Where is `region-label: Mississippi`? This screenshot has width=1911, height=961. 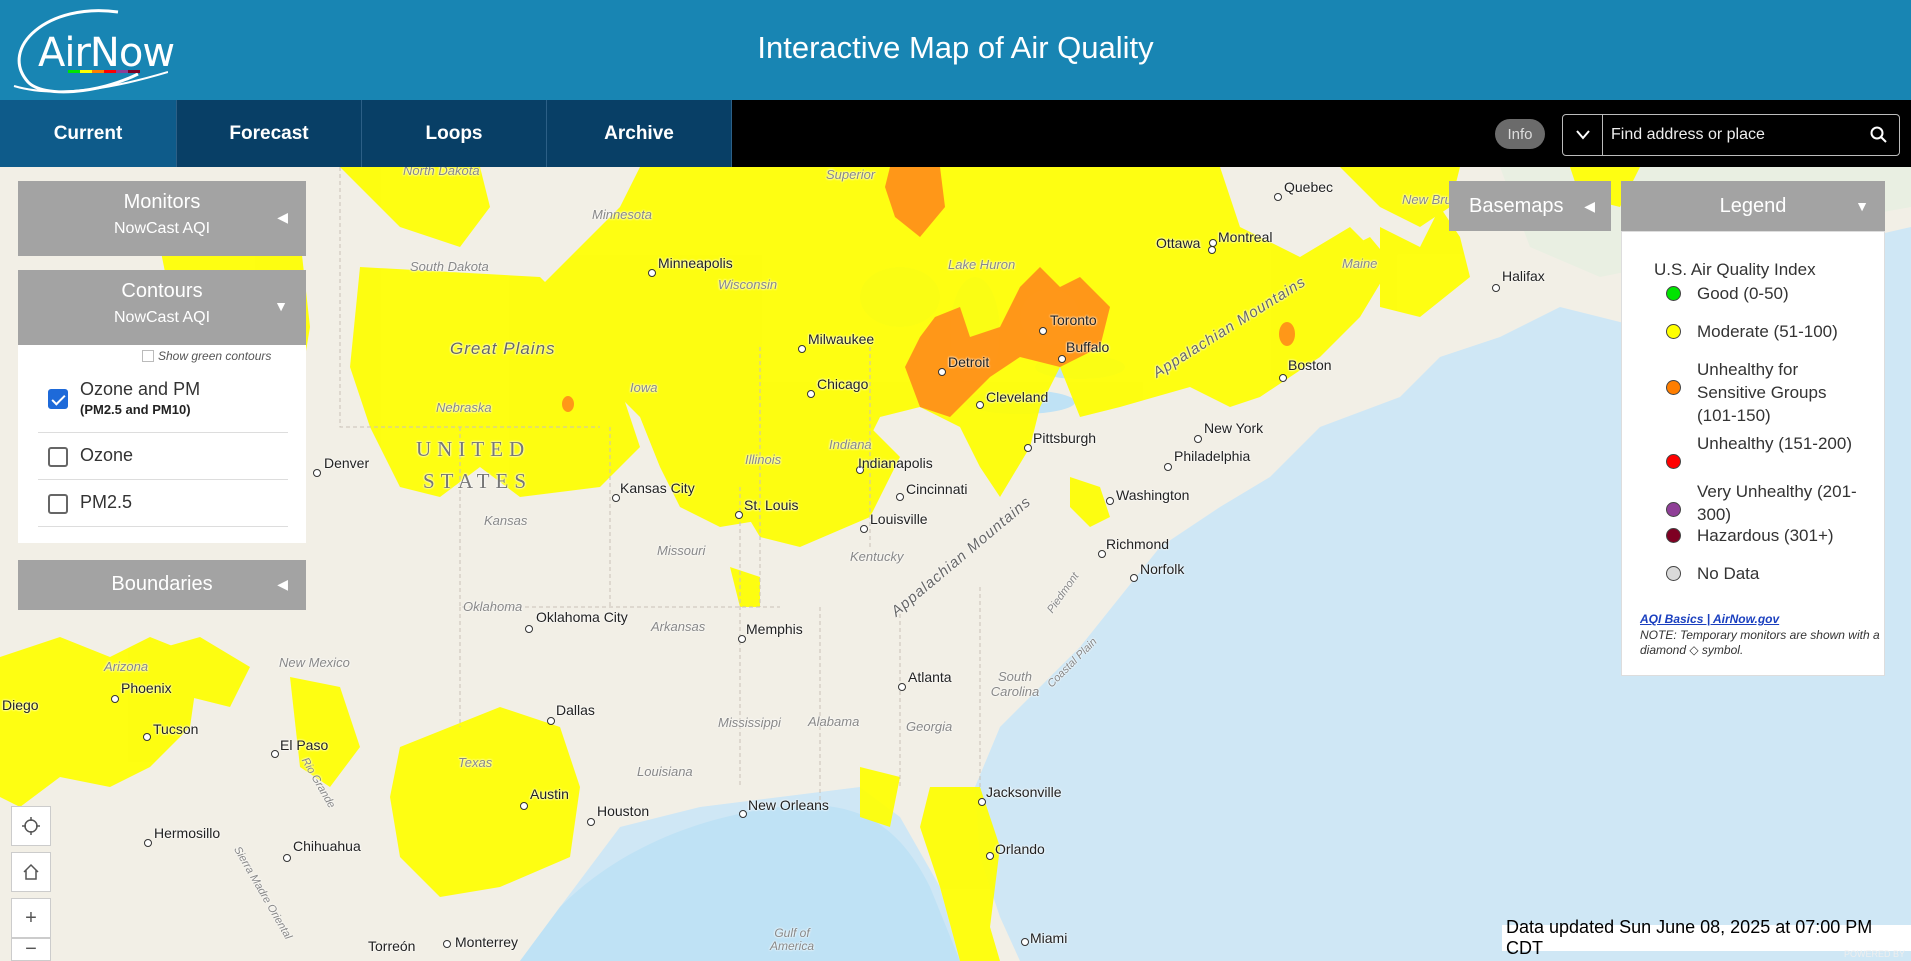 region-label: Mississippi is located at coordinates (749, 722).